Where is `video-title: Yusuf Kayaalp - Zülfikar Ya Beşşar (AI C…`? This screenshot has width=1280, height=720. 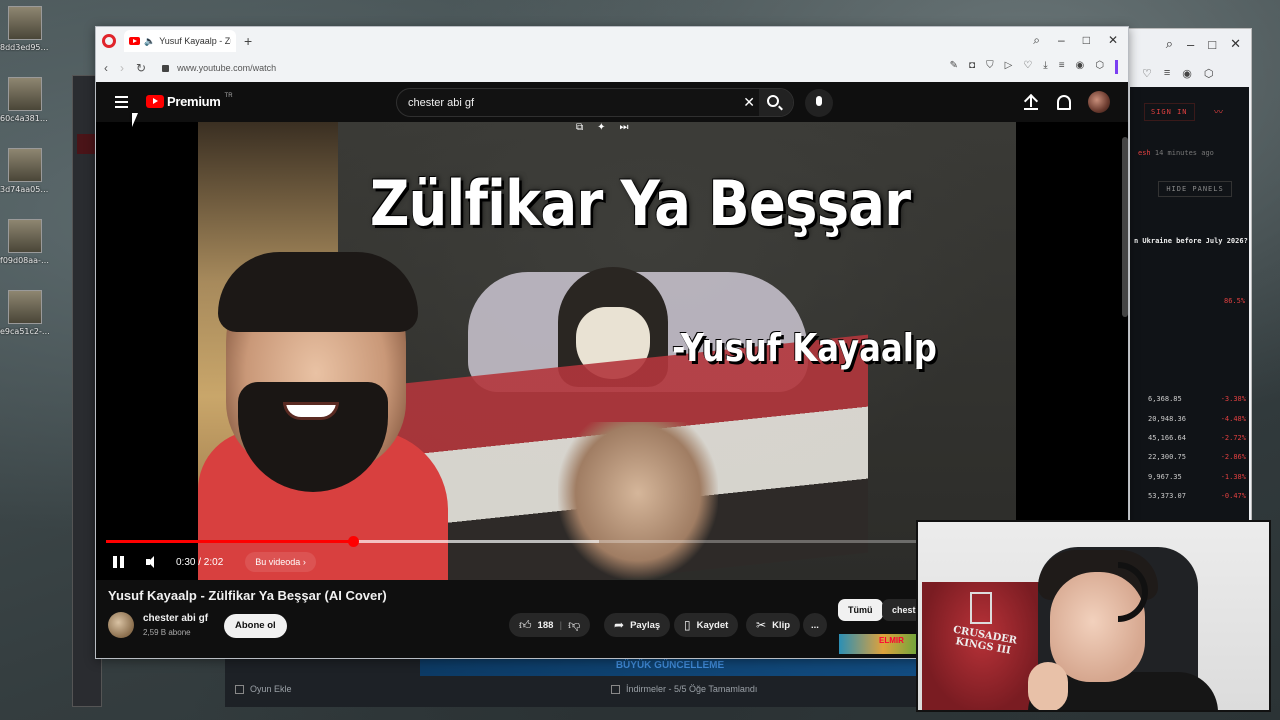 video-title: Yusuf Kayaalp - Zülfikar Ya Beşşar (AI C… is located at coordinates (247, 595).